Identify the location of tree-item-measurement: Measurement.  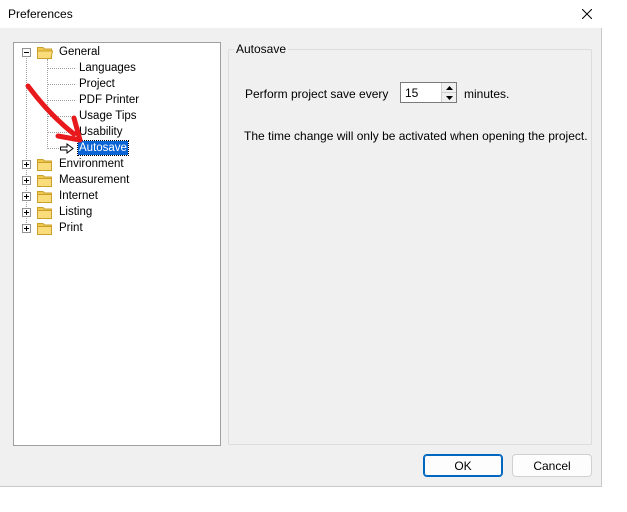
(114, 180).